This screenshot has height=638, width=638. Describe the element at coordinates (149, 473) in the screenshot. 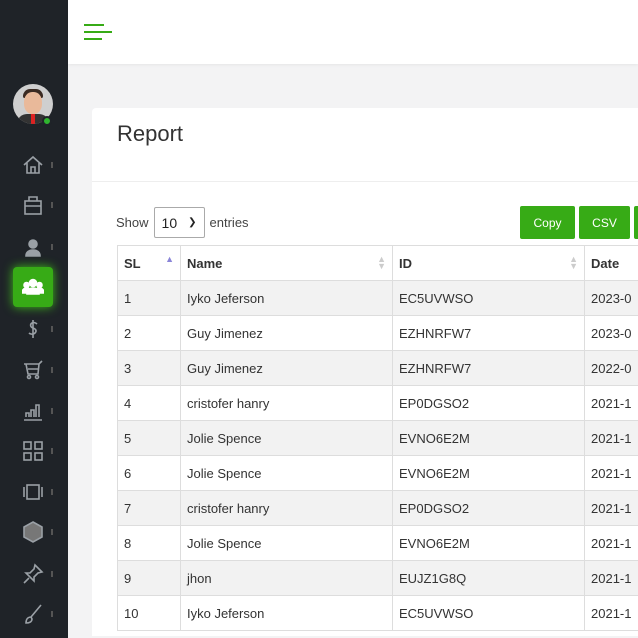

I see `table-cell-sl: 6` at that location.